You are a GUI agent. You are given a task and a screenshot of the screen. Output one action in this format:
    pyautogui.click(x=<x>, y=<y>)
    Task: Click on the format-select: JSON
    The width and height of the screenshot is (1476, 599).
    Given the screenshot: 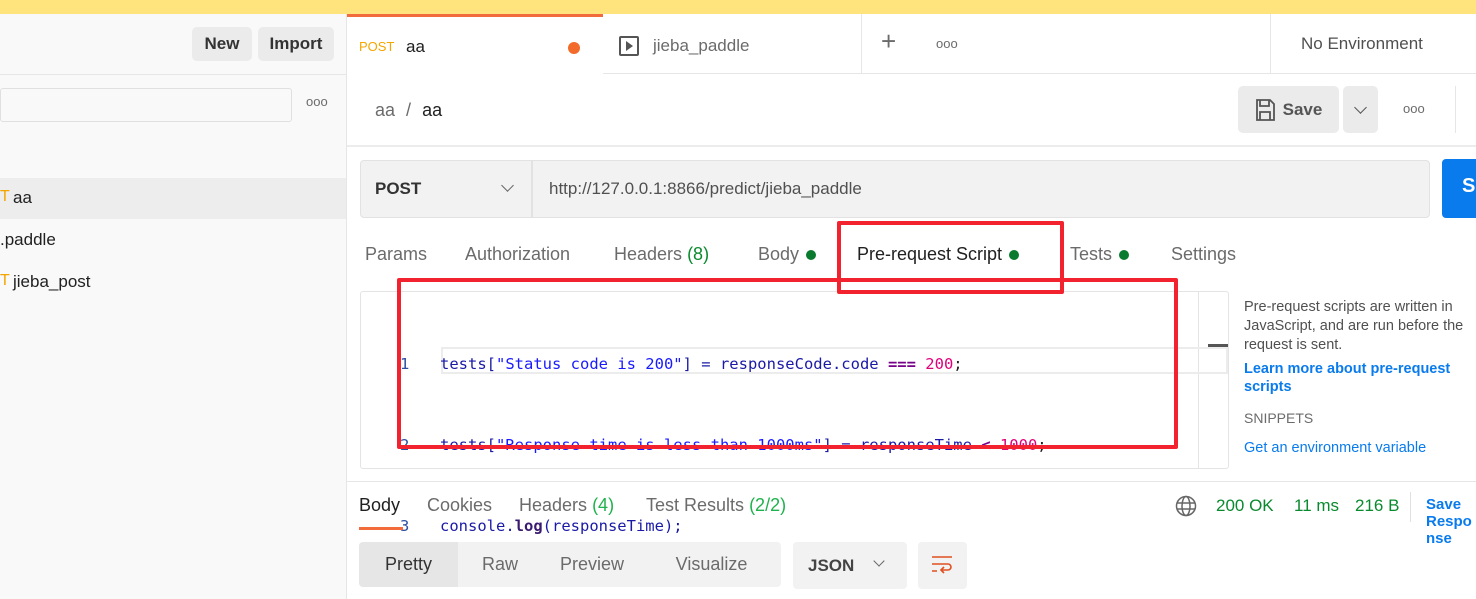 What is the action you would take?
    pyautogui.click(x=850, y=565)
    